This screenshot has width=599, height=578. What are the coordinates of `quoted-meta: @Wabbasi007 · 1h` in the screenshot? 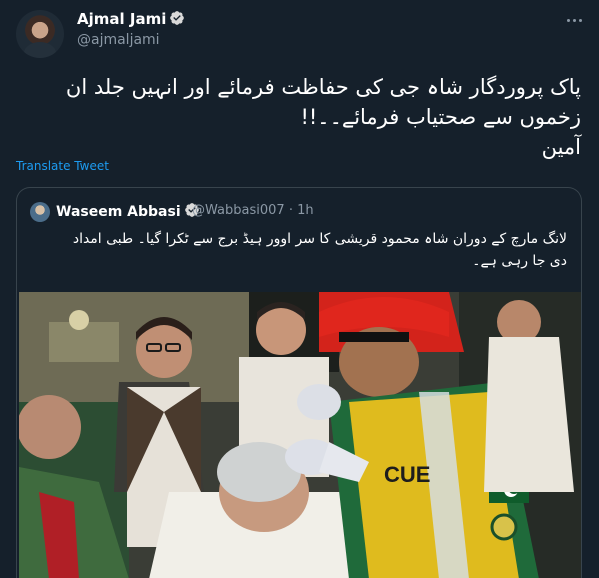 It's located at (253, 210).